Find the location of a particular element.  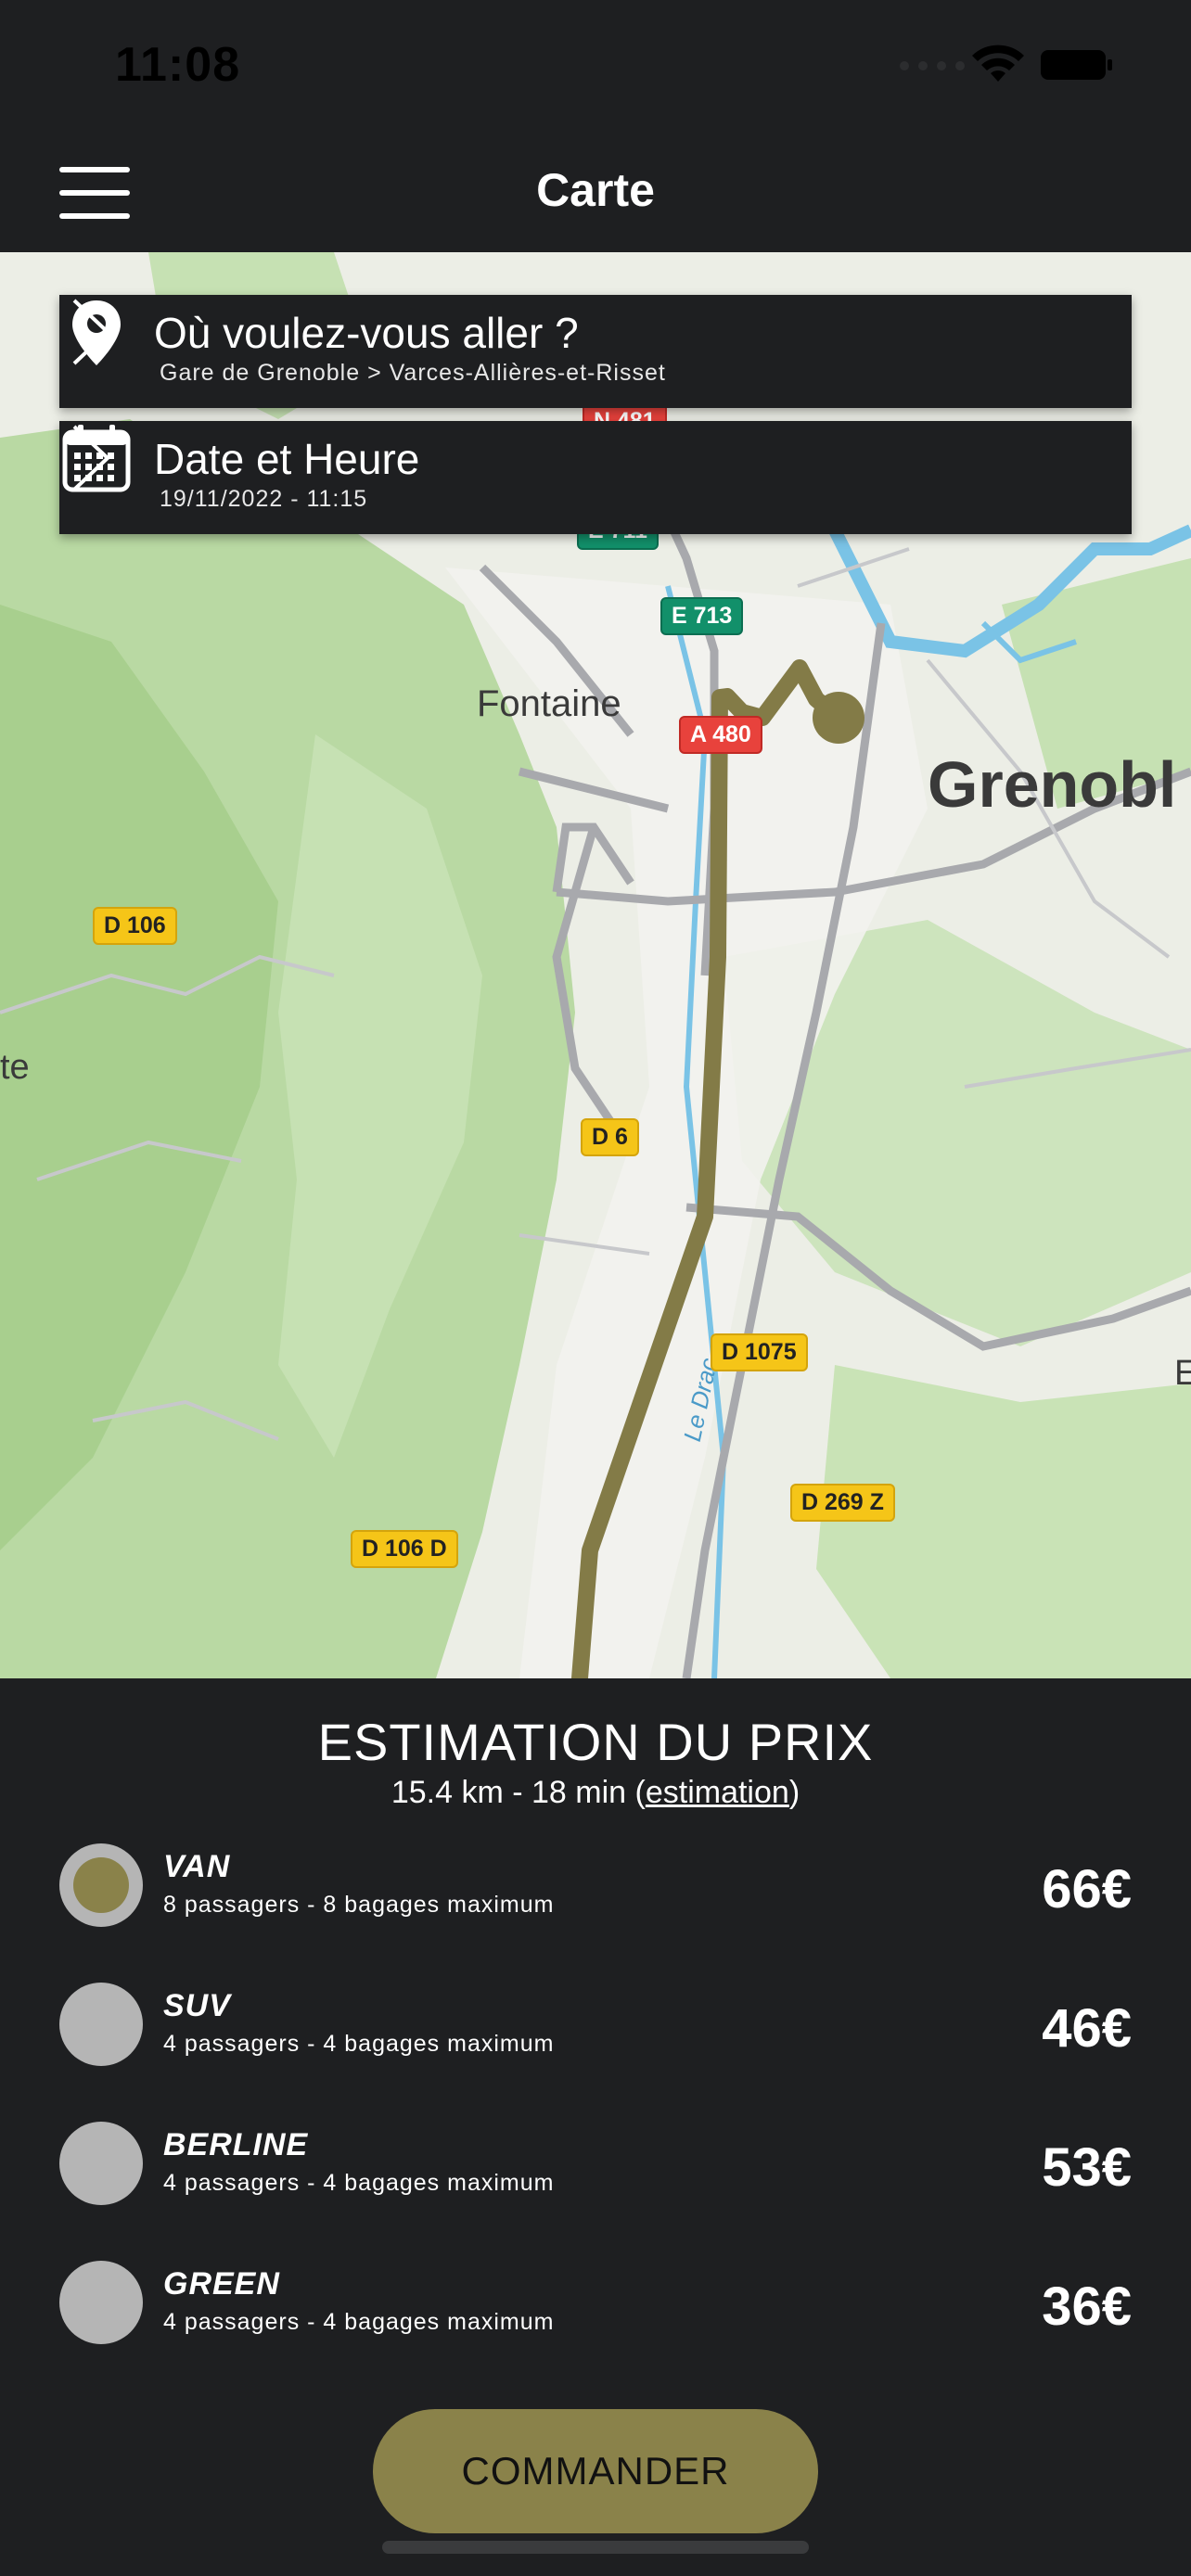

estimation-link: estimation is located at coordinates (717, 1793).